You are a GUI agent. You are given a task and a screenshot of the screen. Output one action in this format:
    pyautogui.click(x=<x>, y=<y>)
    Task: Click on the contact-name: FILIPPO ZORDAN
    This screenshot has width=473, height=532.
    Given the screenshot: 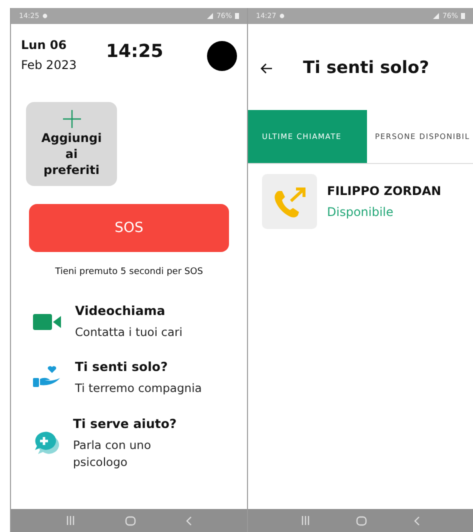 What is the action you would take?
    pyautogui.click(x=384, y=191)
    